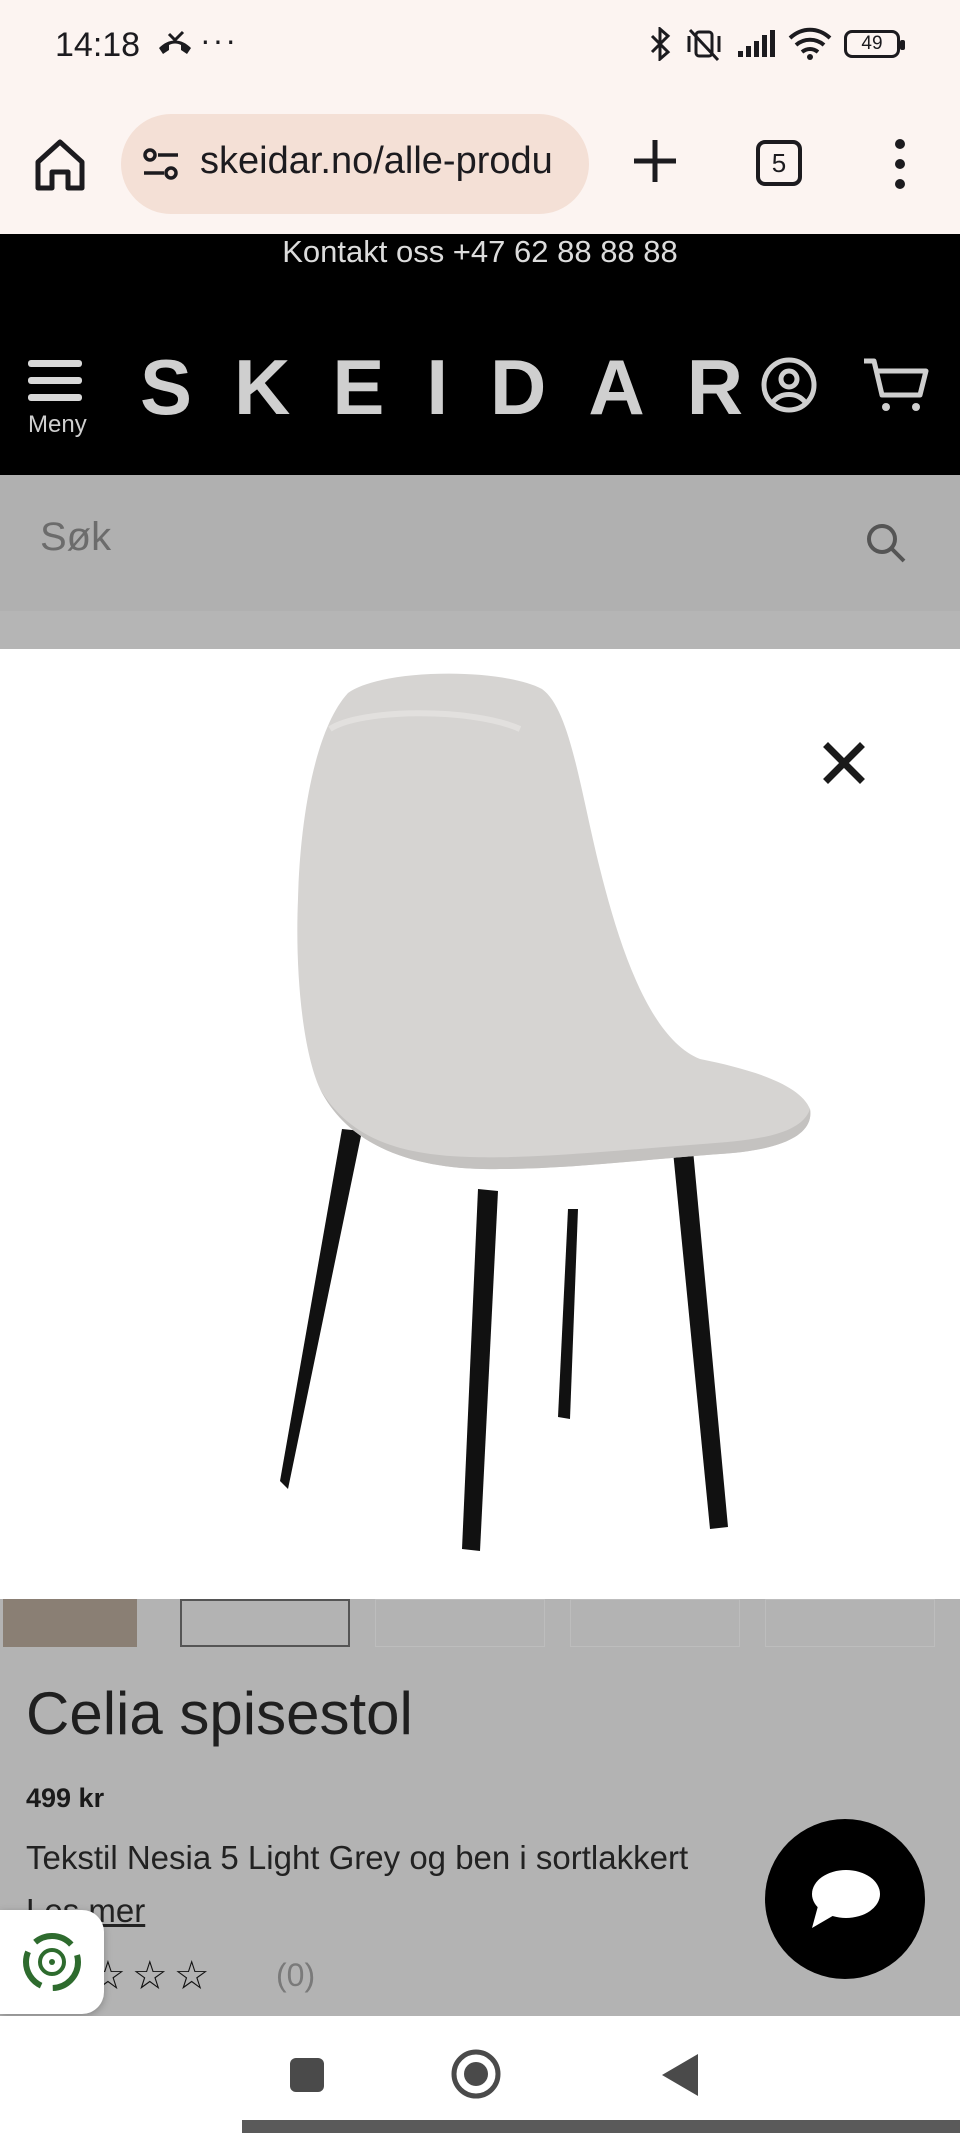 The height and width of the screenshot is (2133, 960). Describe the element at coordinates (655, 161) in the screenshot. I see `new-tab-icon` at that location.